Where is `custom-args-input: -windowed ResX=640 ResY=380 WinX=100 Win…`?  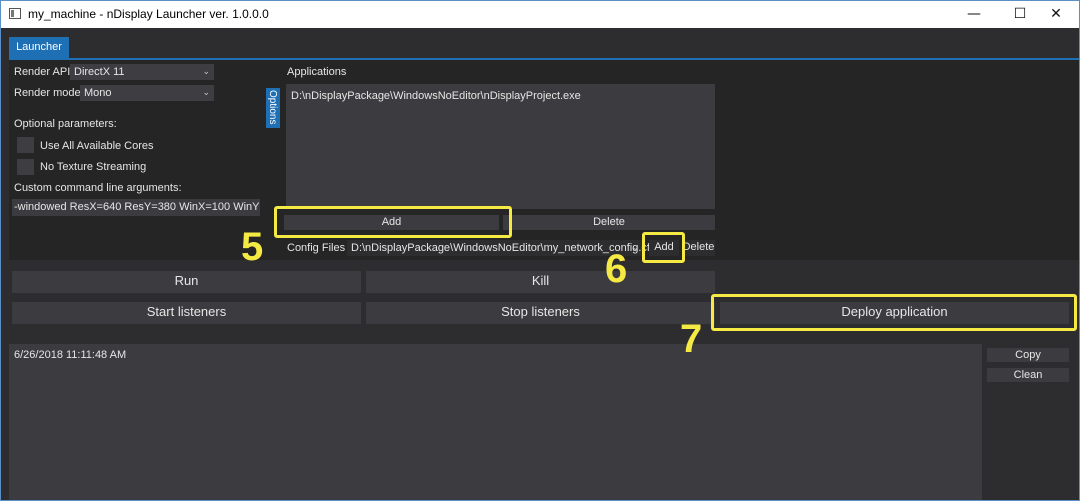 custom-args-input: -windowed ResX=640 ResY=380 WinX=100 Win… is located at coordinates (136, 207).